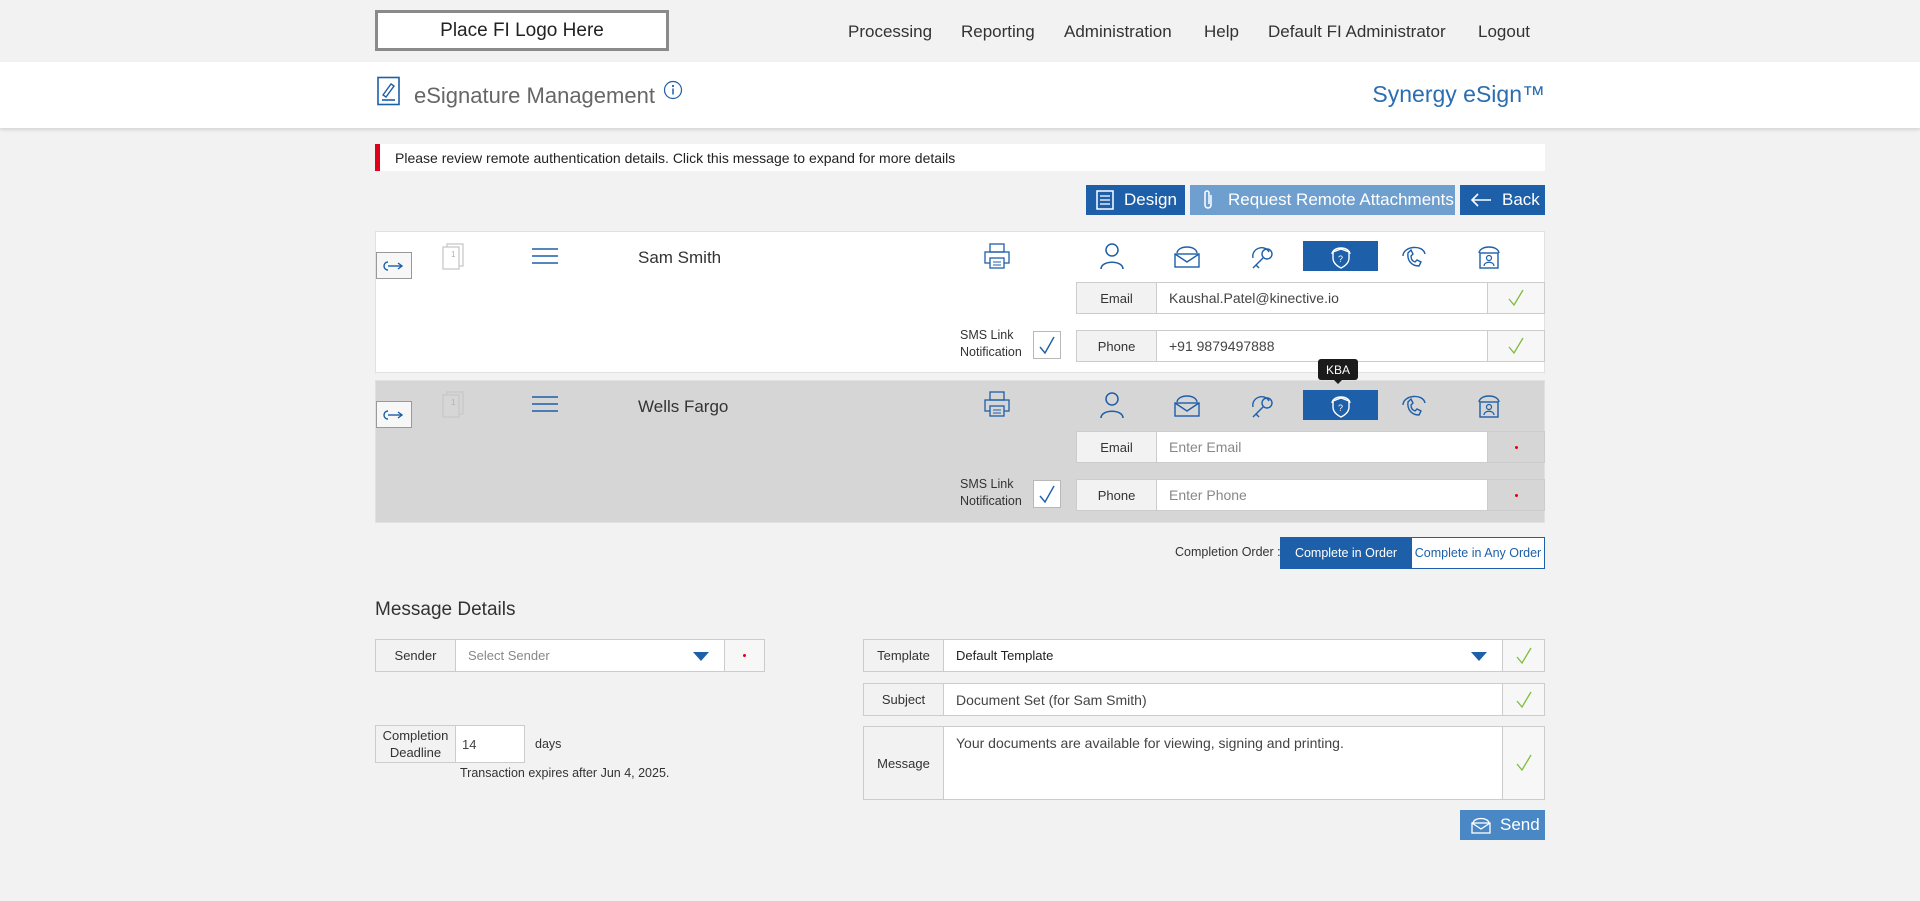 Image resolution: width=1920 pixels, height=901 pixels. What do you see at coordinates (1481, 200) in the screenshot?
I see `arrow-left-icon` at bounding box center [1481, 200].